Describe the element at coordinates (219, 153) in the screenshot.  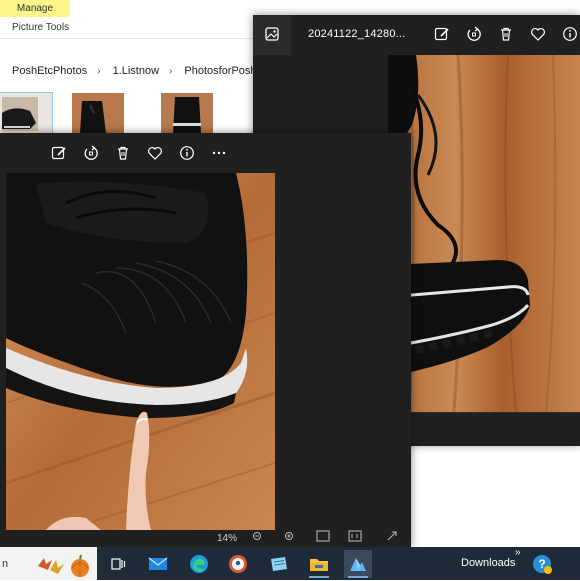
I see `more-options-icon` at that location.